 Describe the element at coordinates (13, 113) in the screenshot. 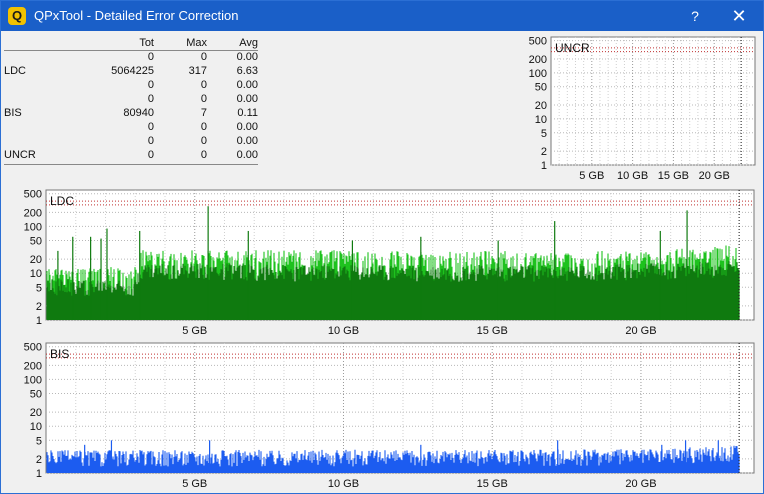

I see `stats-row-label: BIS` at that location.